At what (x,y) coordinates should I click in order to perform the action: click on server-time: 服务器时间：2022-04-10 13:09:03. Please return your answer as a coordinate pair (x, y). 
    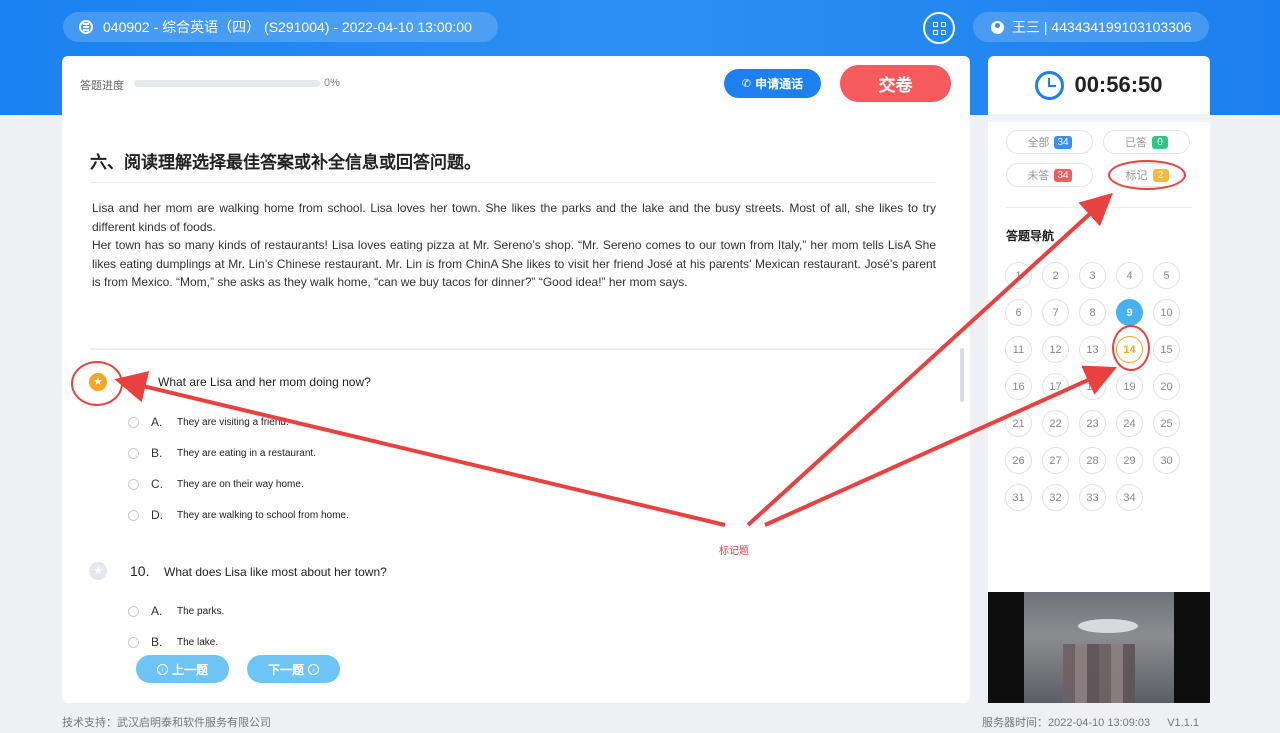
    Looking at the image, I should click on (1066, 723).